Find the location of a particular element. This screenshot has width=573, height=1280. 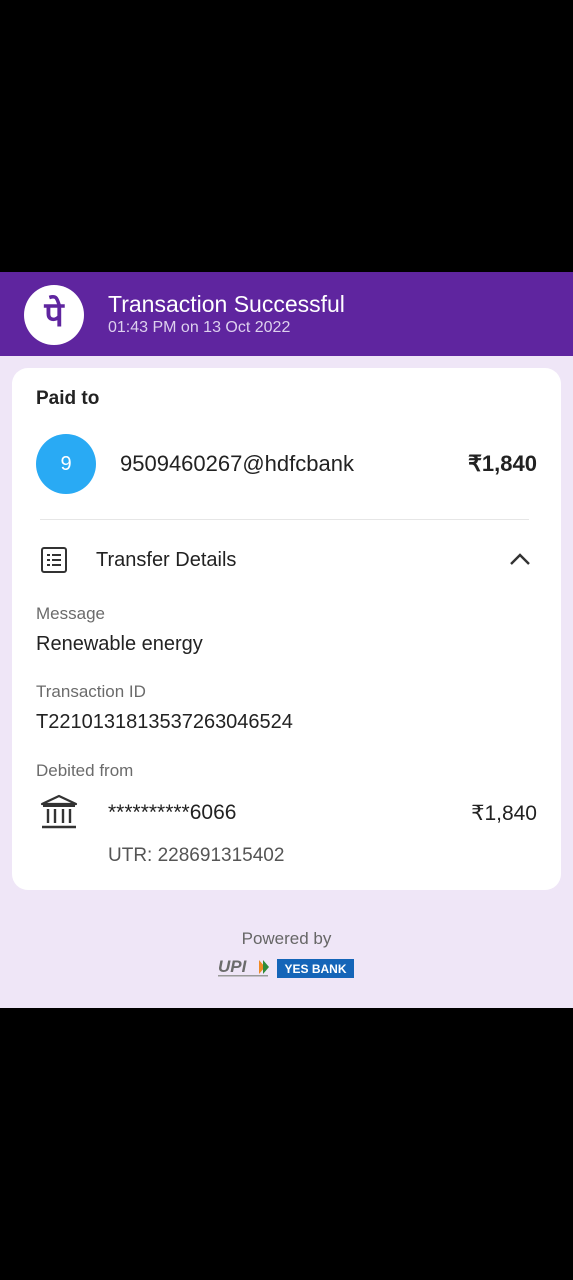

bank-icon is located at coordinates (59, 811).